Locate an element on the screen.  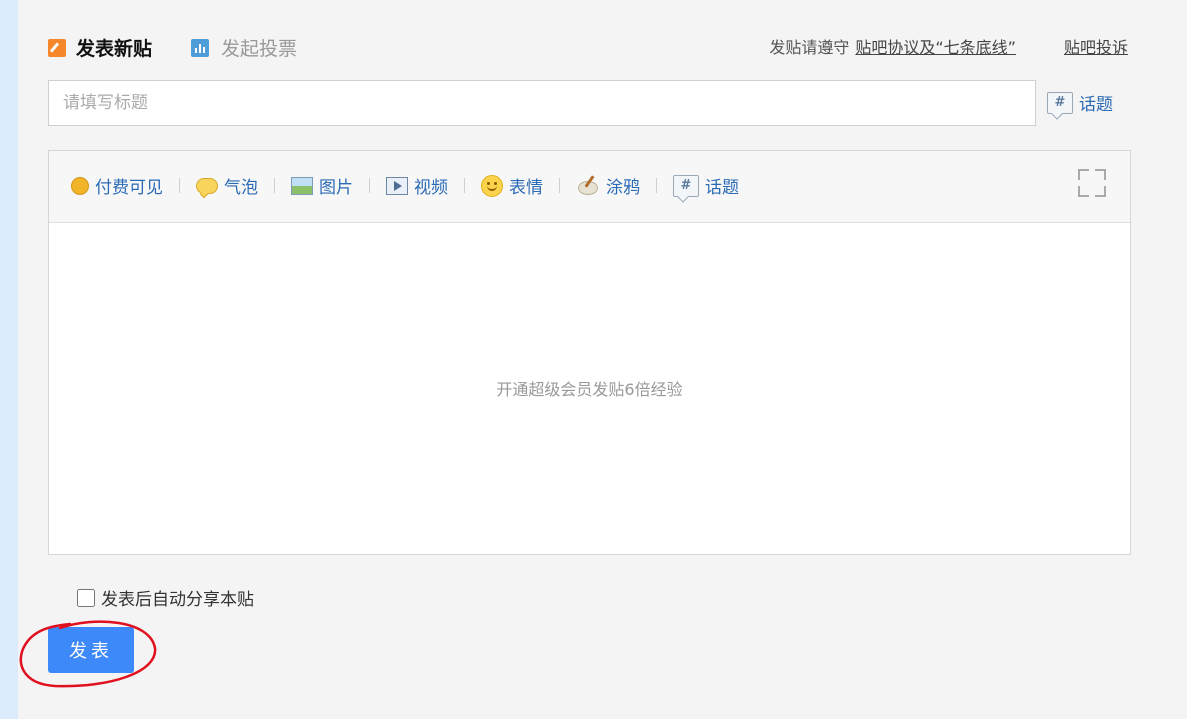
toolbar-video: 视频 is located at coordinates (417, 185).